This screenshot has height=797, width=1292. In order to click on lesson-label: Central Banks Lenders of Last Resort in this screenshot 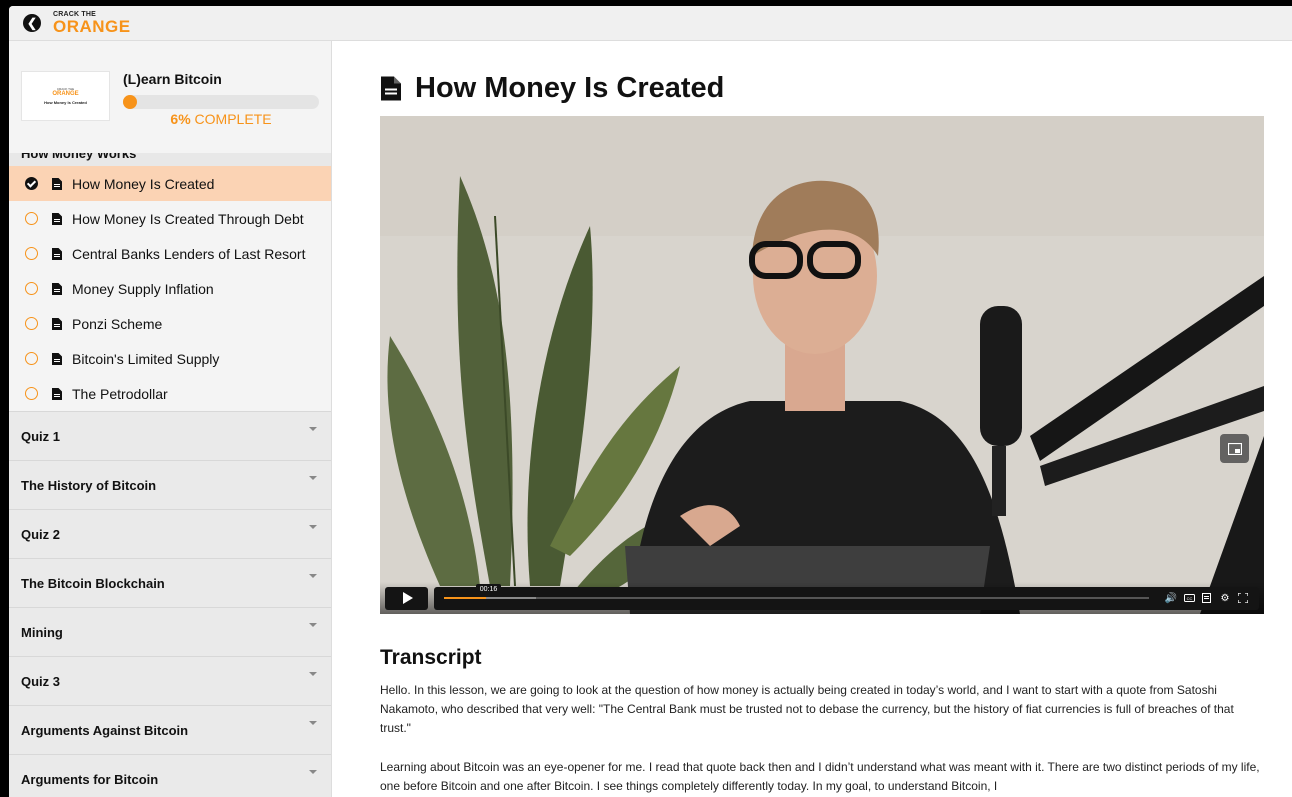, I will do `click(189, 253)`.